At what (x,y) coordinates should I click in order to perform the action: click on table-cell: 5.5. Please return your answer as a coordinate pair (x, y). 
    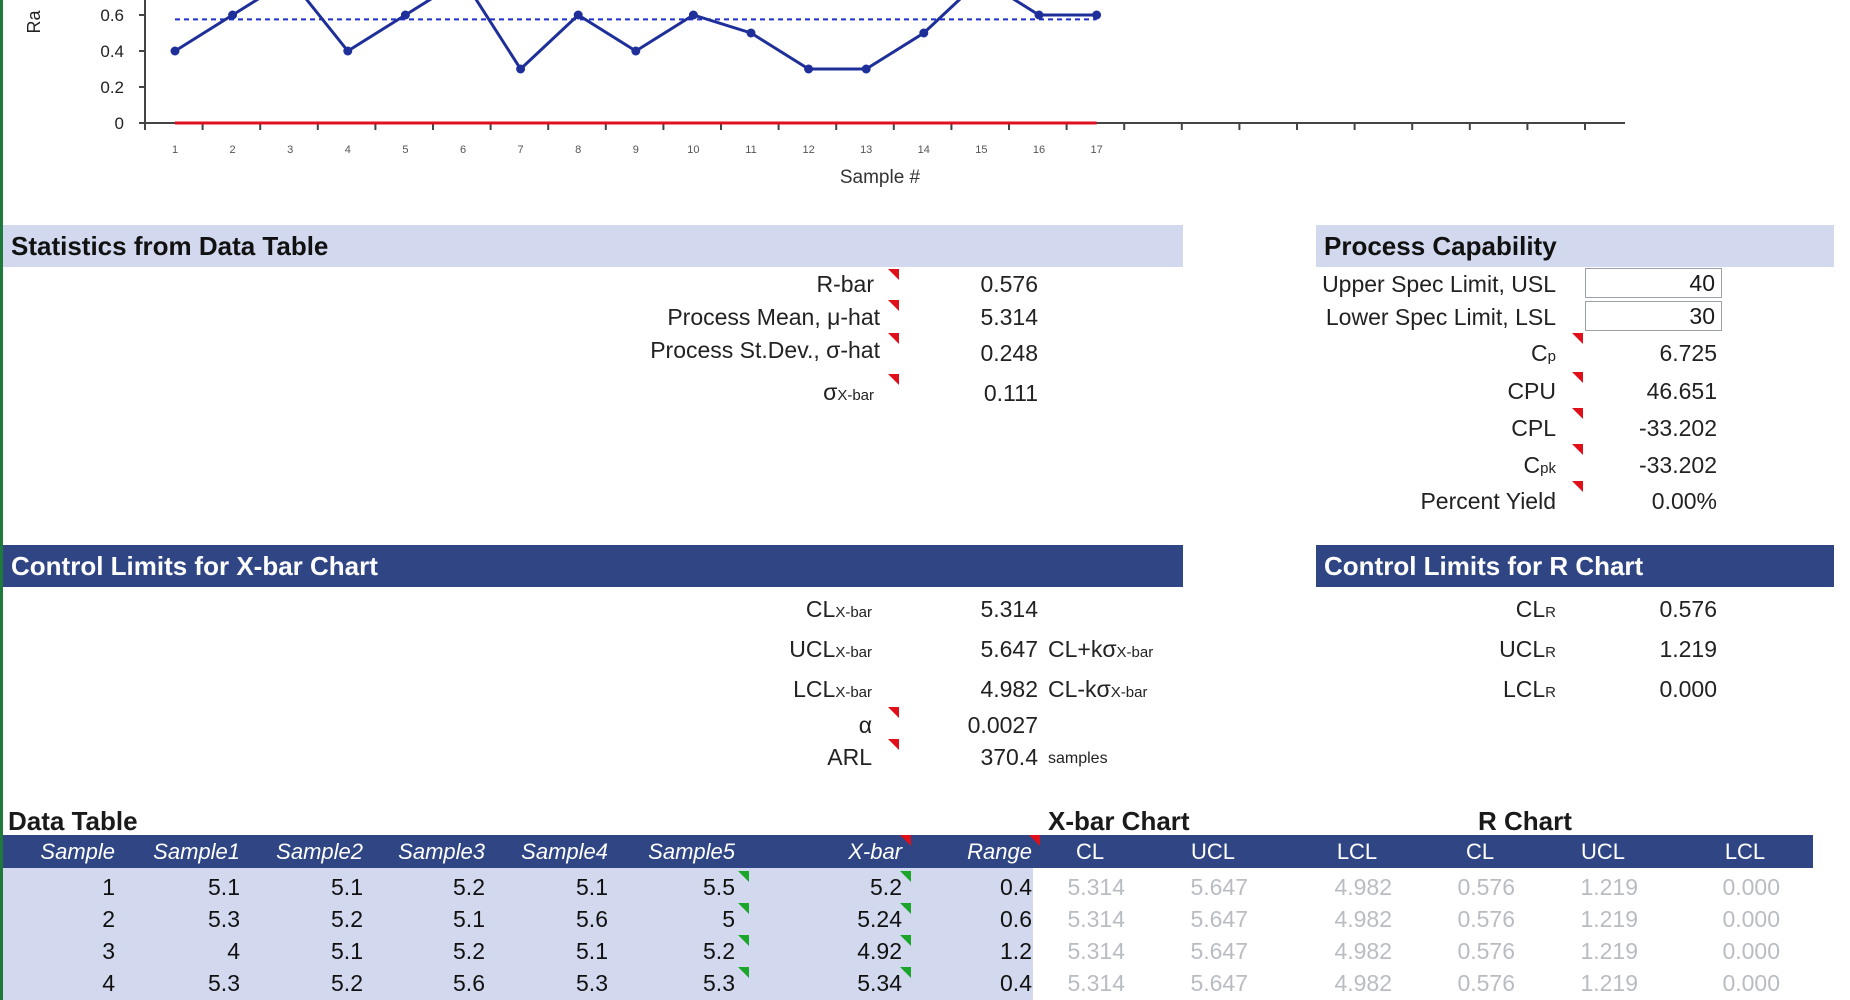
    Looking at the image, I should click on (719, 887).